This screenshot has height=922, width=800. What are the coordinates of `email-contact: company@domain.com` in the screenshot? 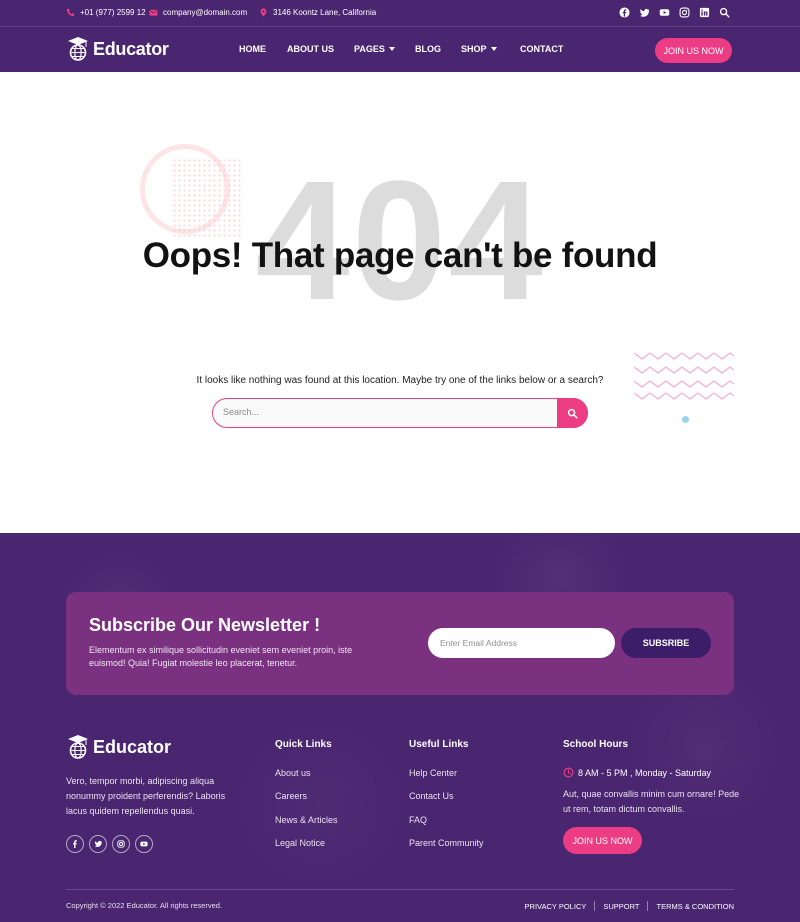 It's located at (198, 12).